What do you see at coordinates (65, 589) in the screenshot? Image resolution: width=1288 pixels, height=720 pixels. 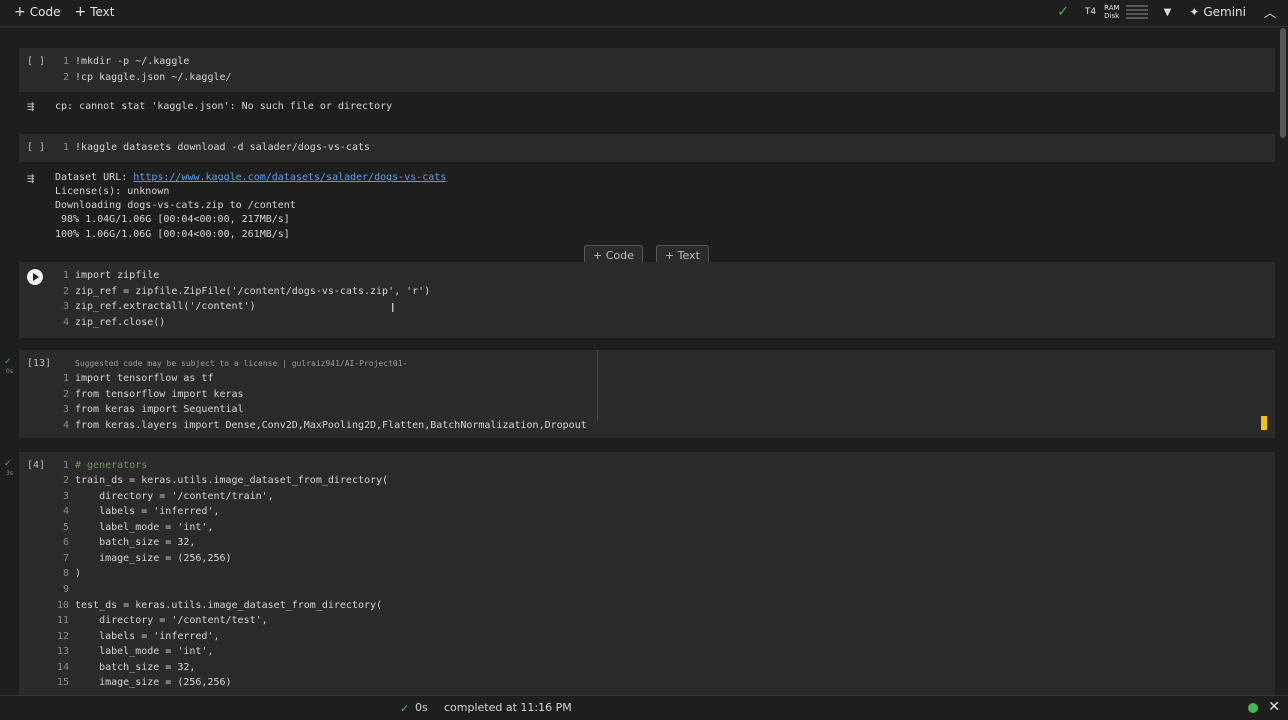 I see `line-number: 9` at bounding box center [65, 589].